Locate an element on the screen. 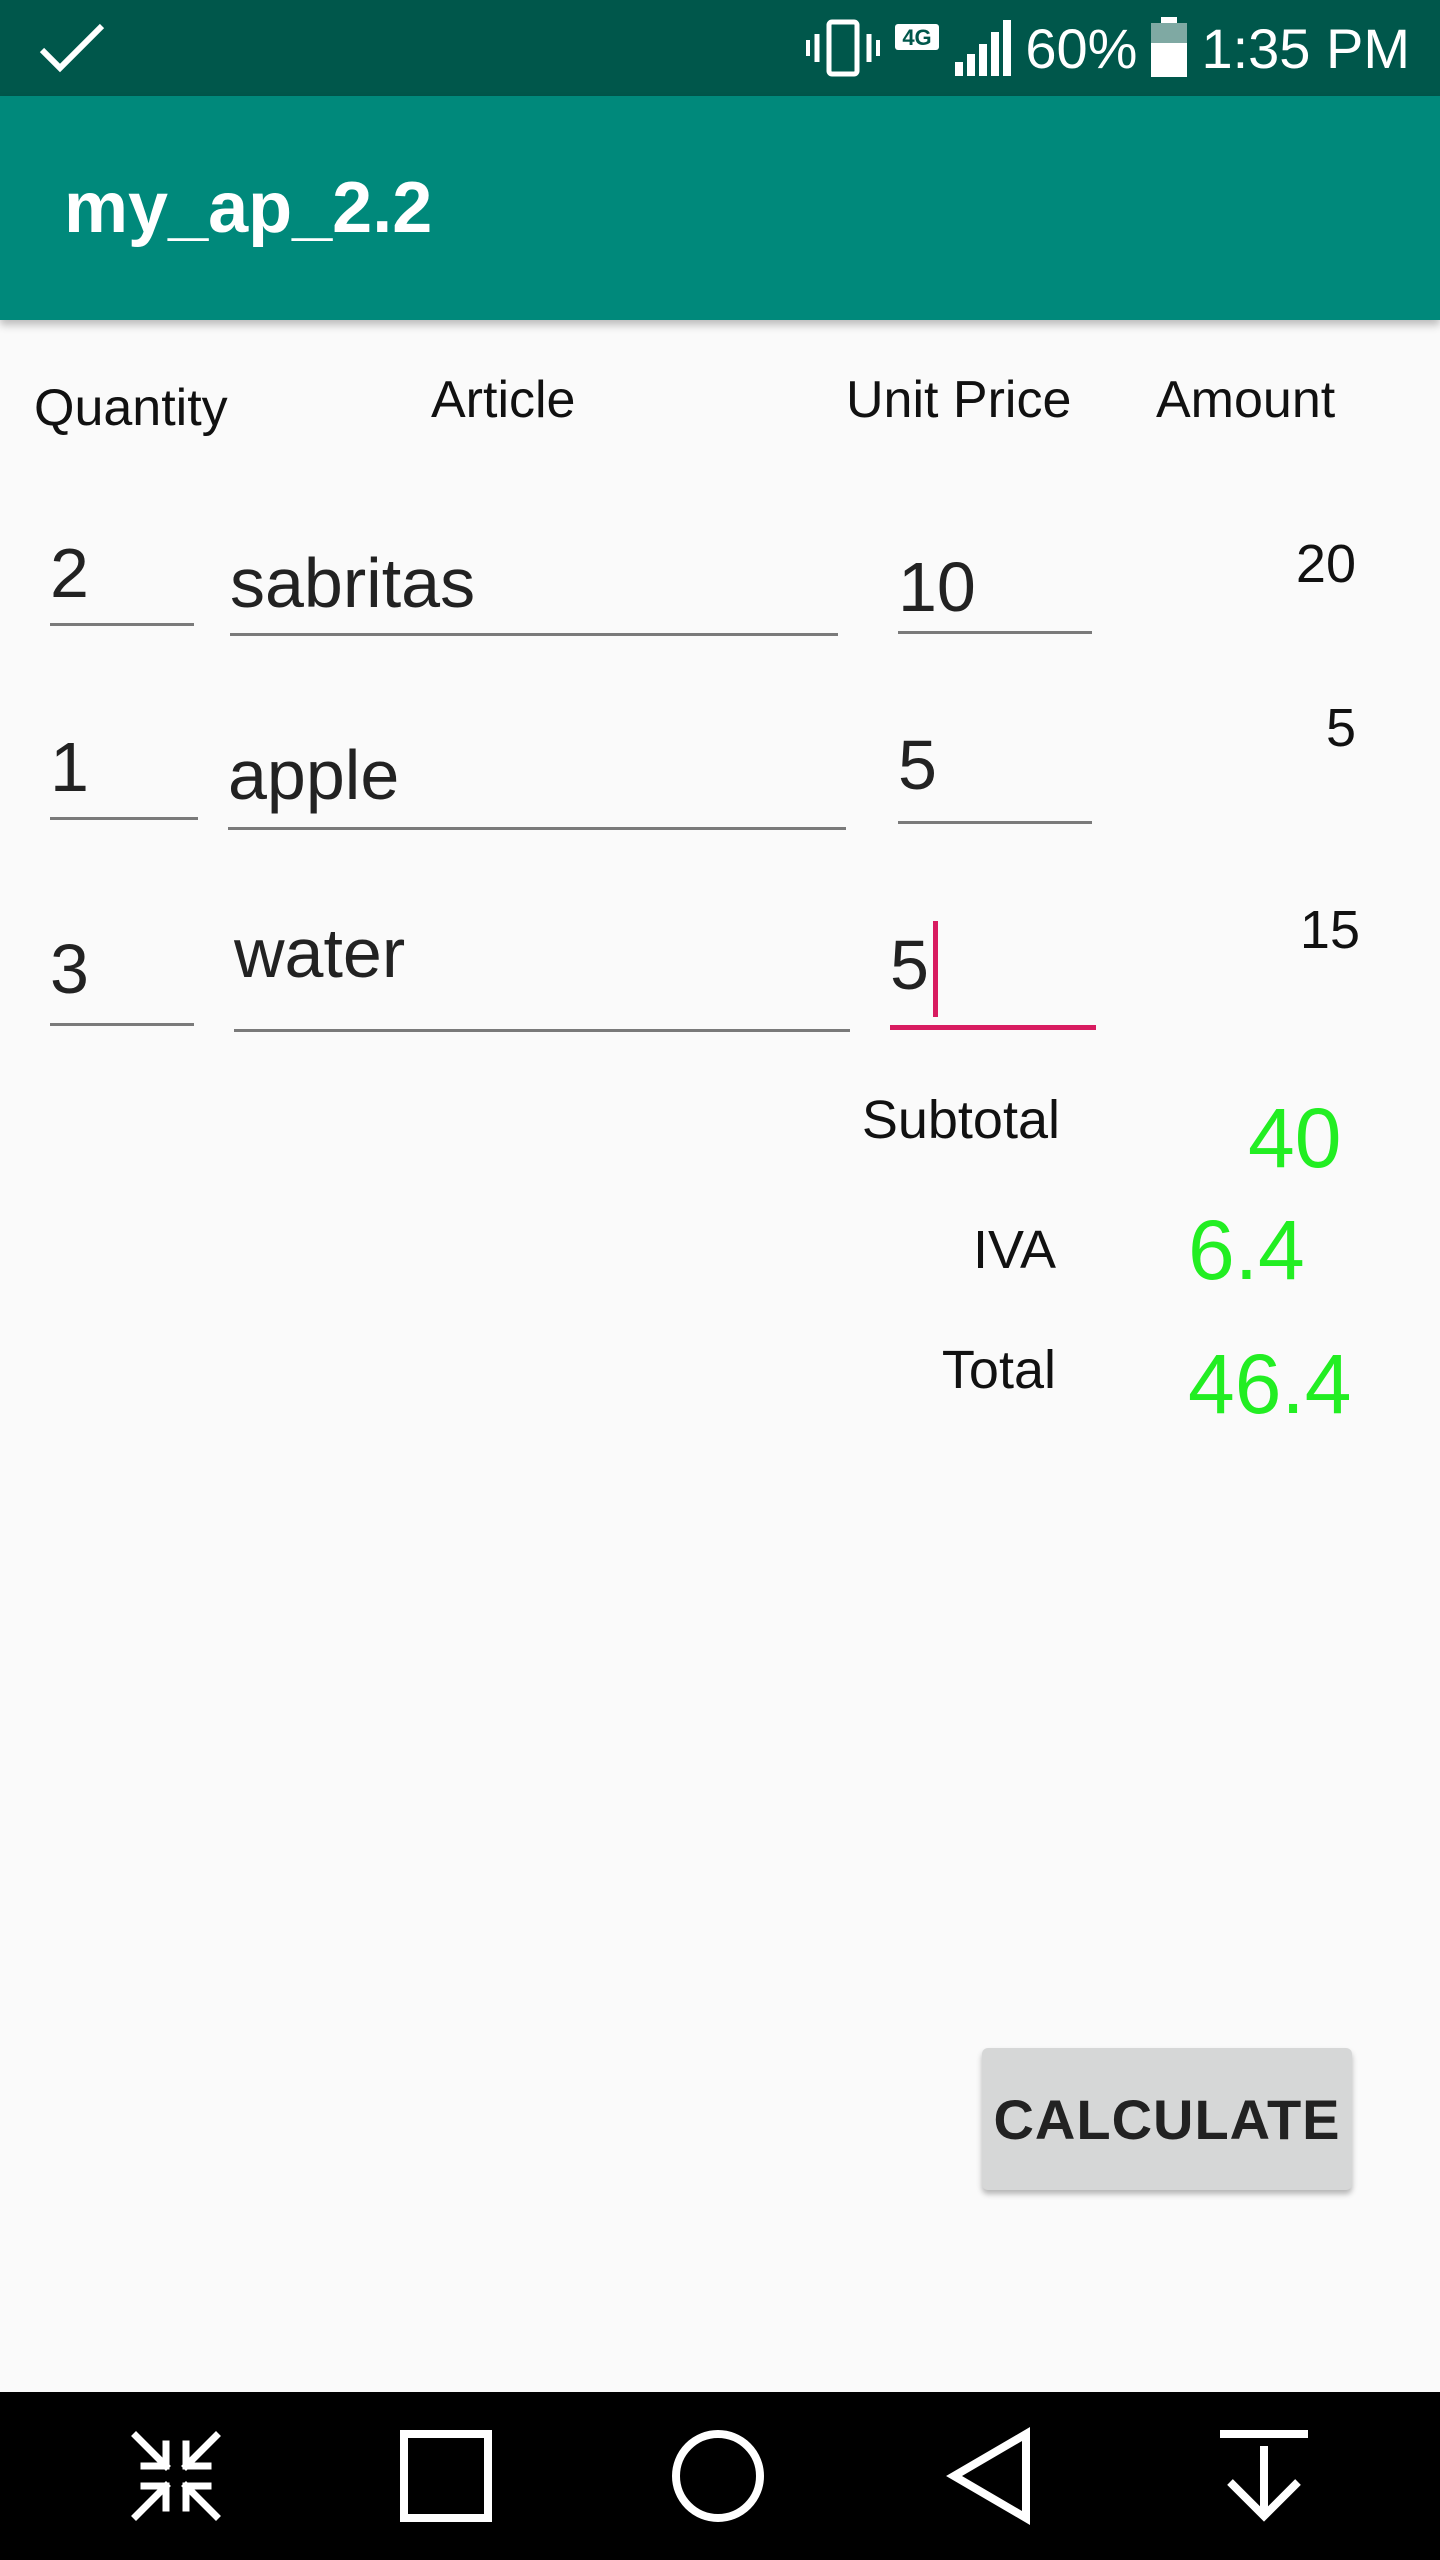  vibrate-icon is located at coordinates (843, 48).